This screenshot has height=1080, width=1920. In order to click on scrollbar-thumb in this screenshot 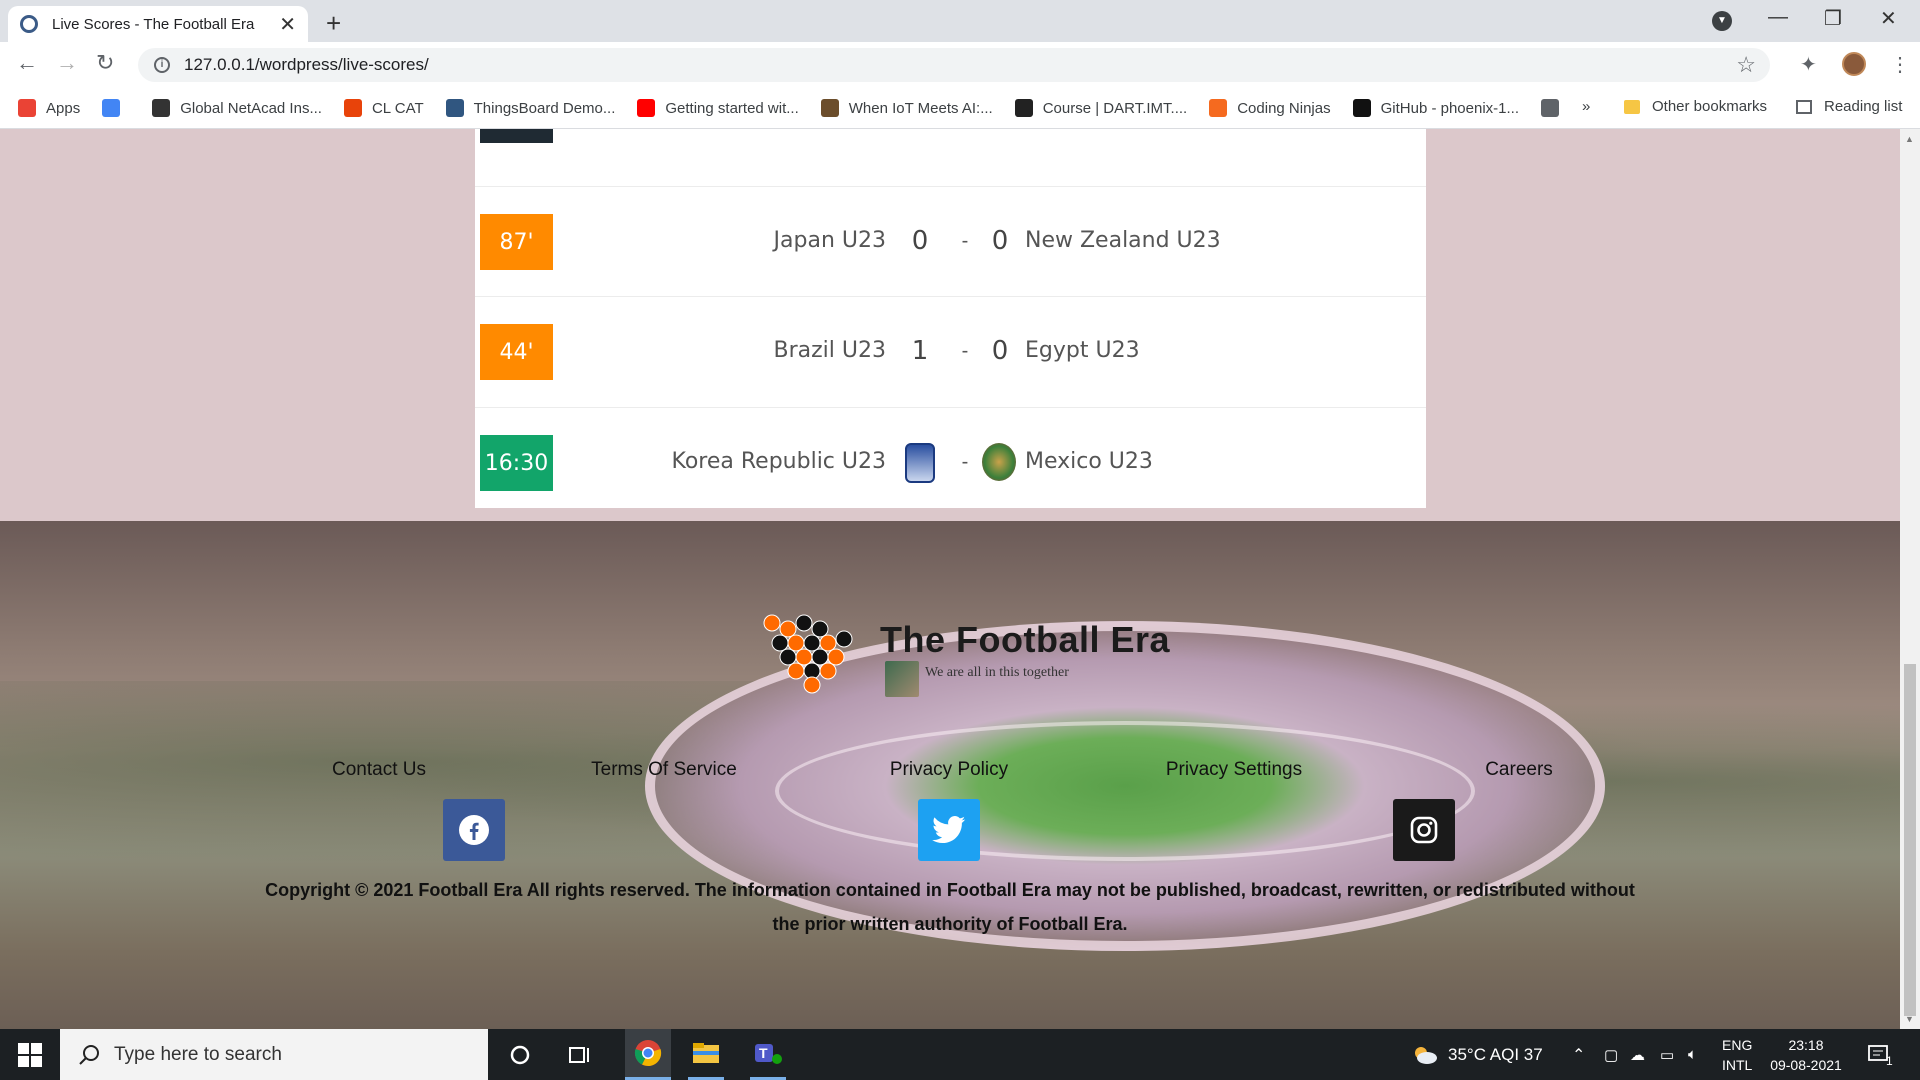, I will do `click(1910, 840)`.